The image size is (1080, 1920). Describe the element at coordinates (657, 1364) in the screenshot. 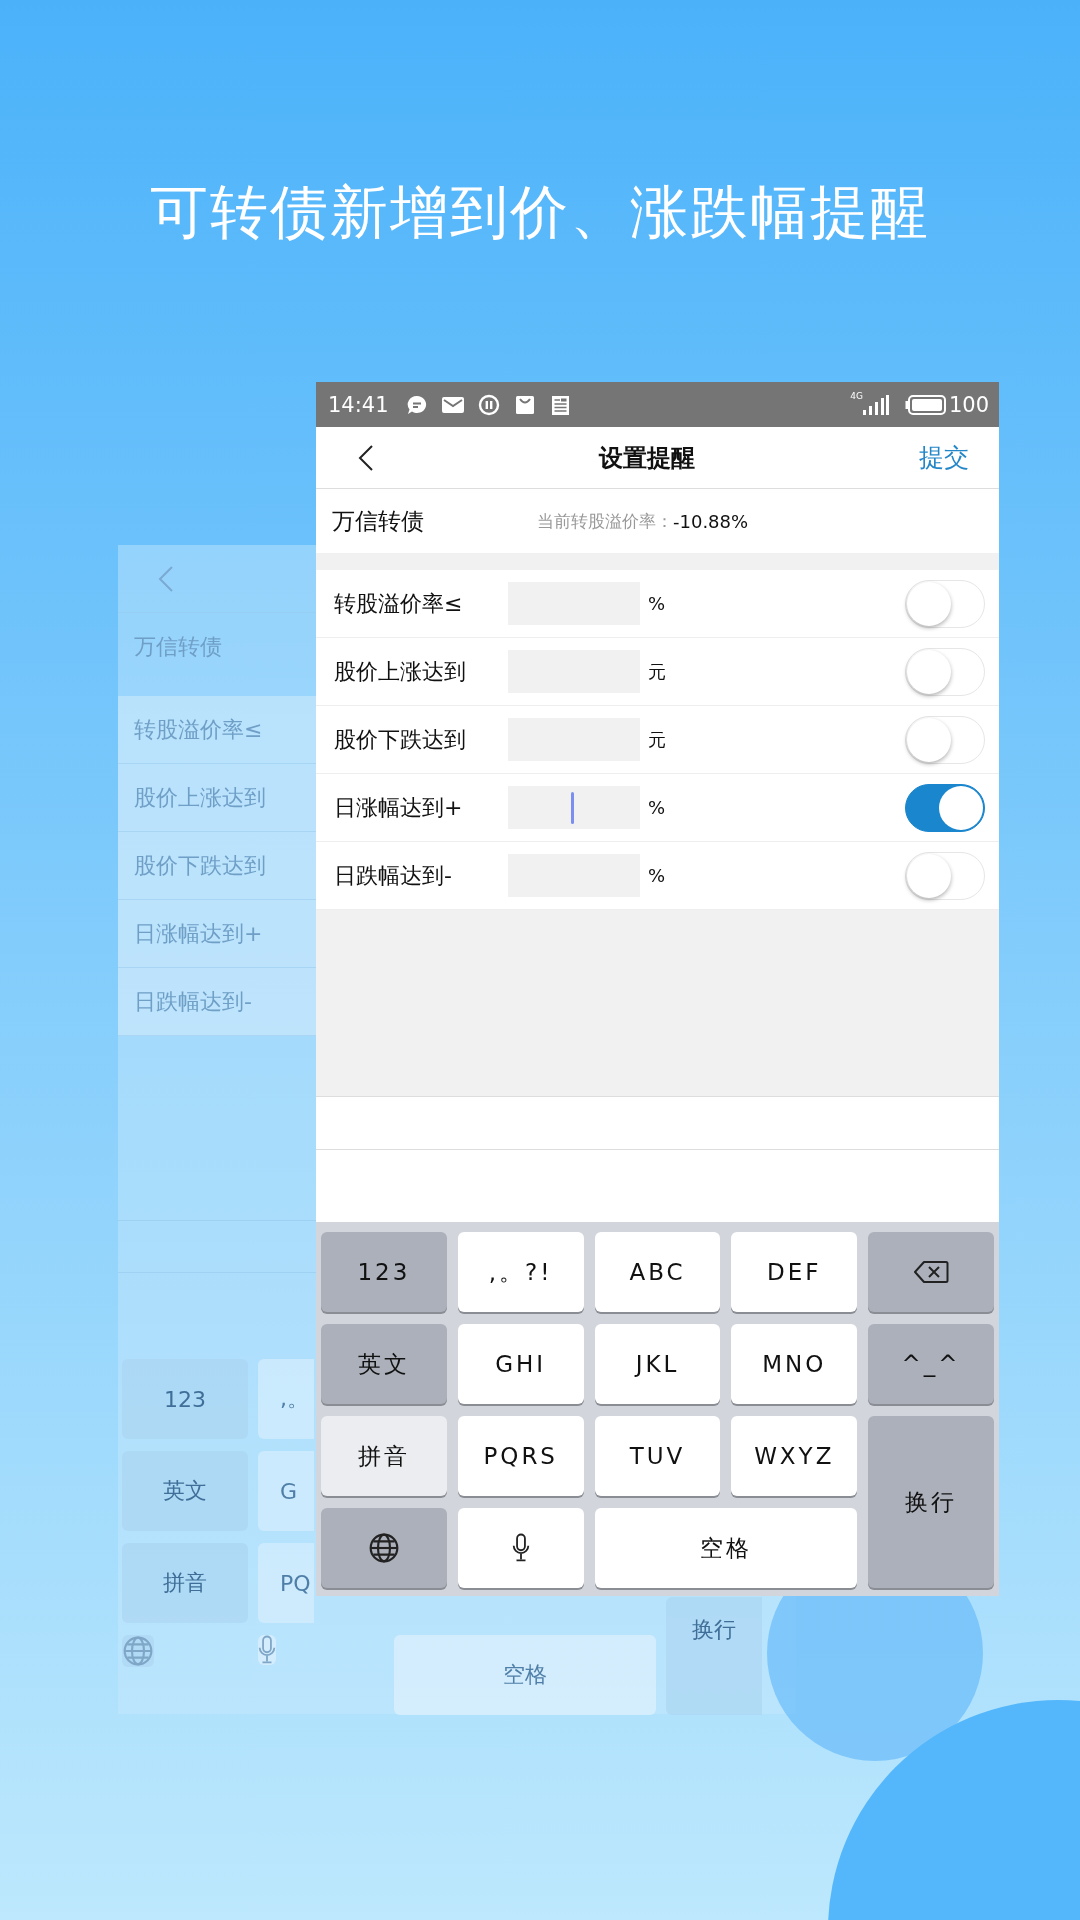

I see `keyboard-key: JKL` at that location.